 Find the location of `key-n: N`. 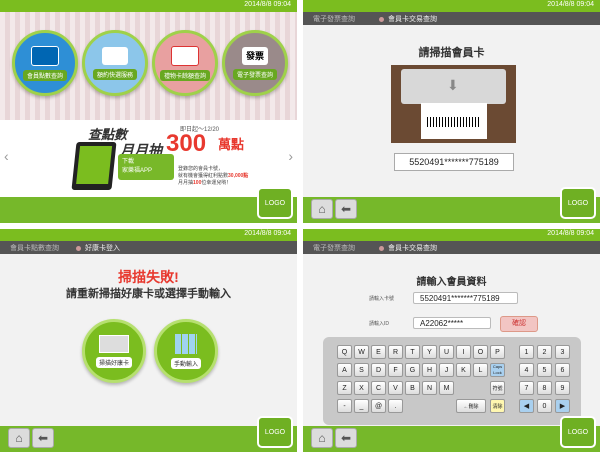

key-n: N is located at coordinates (429, 388).